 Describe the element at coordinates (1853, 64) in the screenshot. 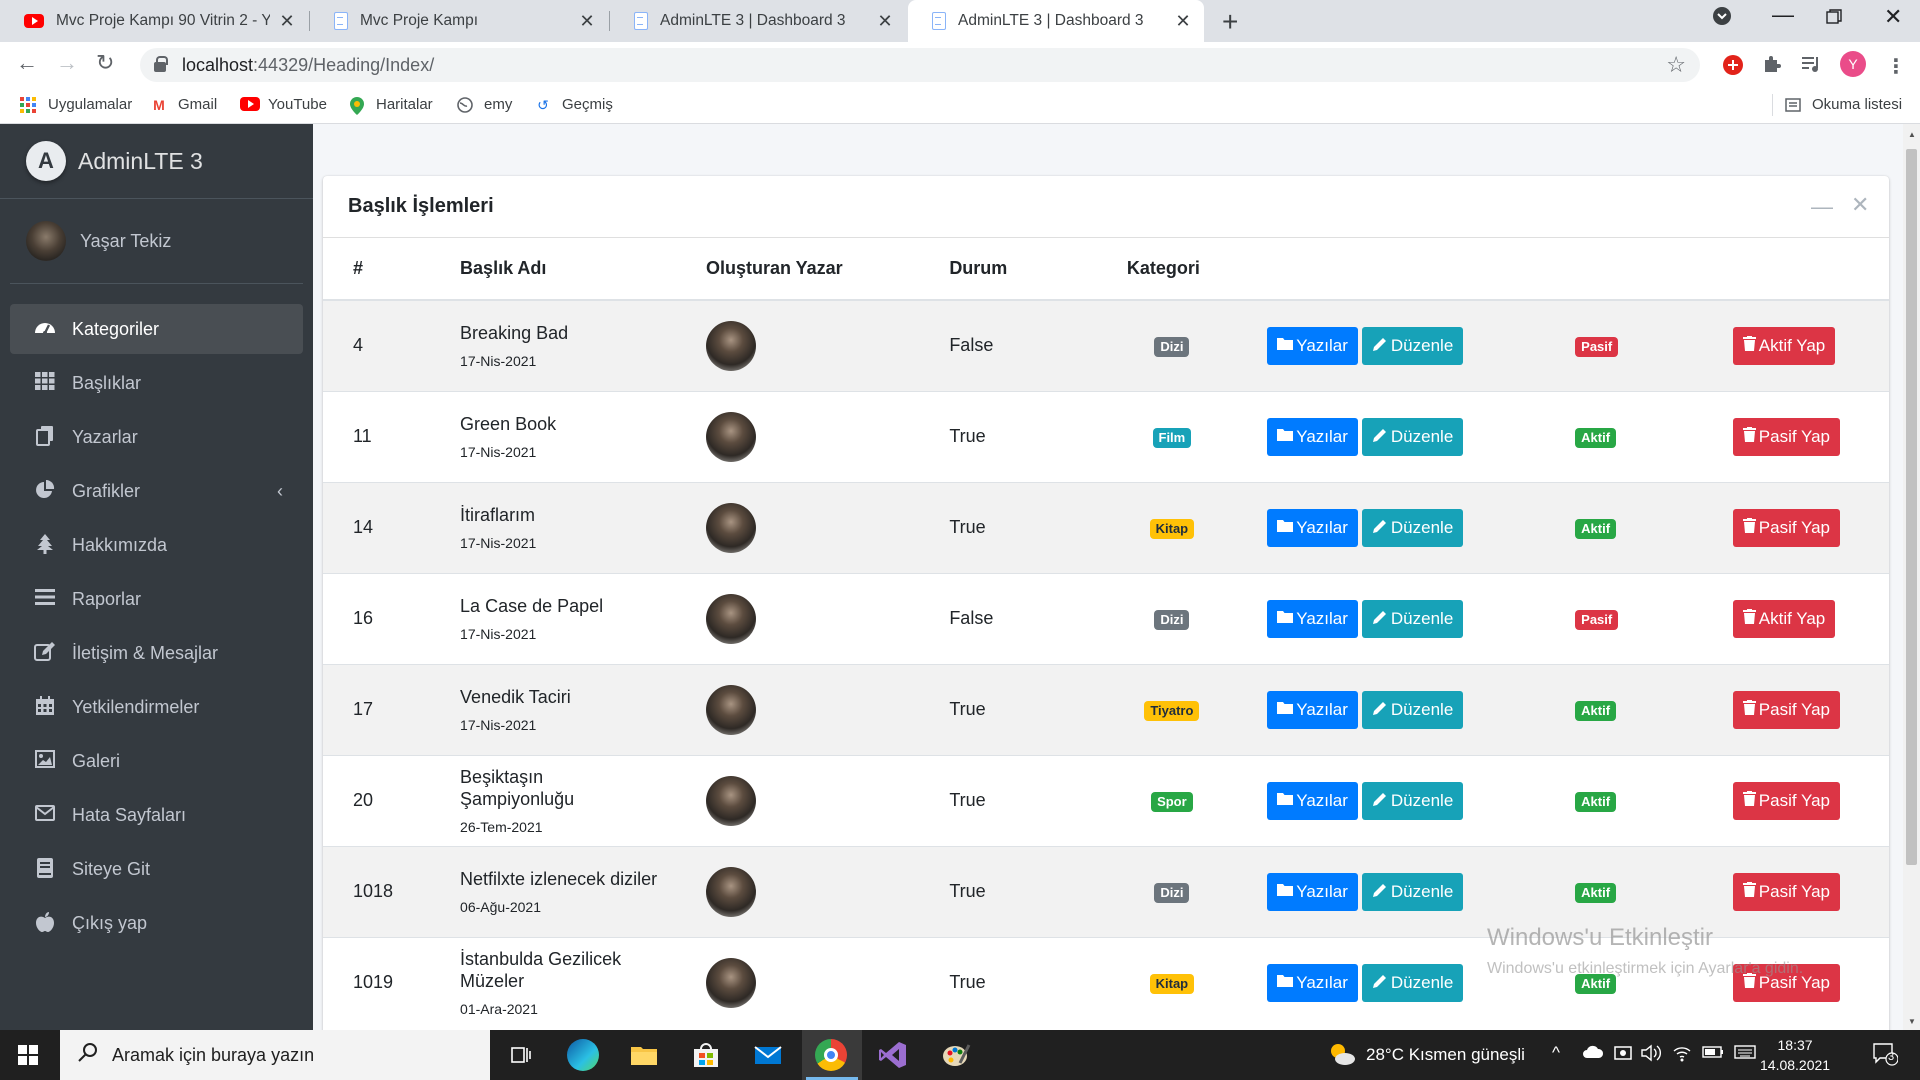

I see `profile-avatar: Y` at that location.